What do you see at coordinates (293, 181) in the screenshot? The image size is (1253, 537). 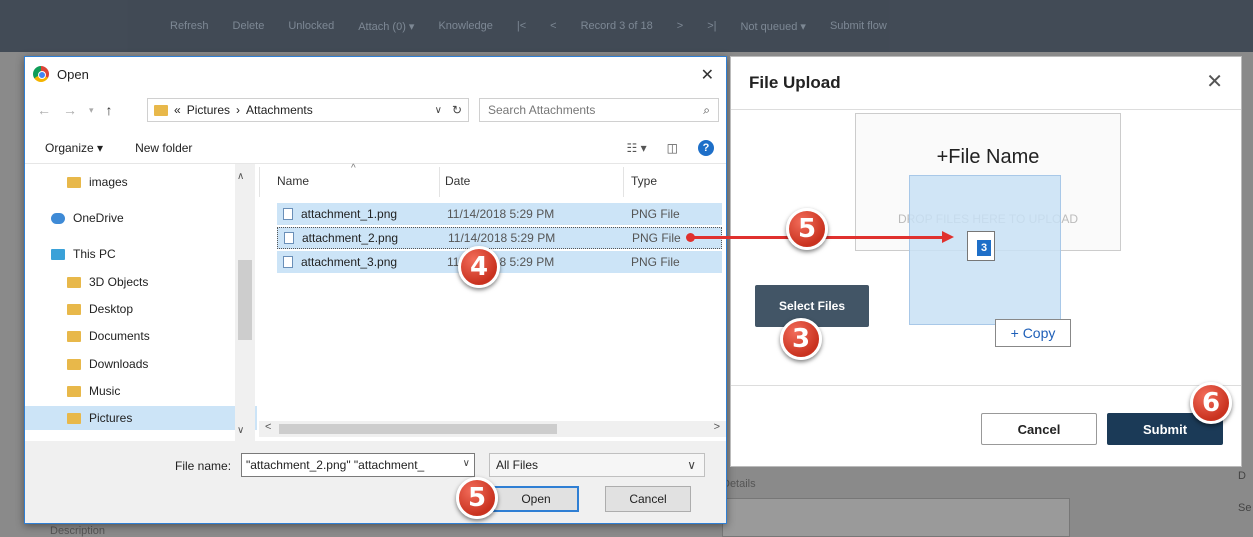 I see `column-name: Name` at bounding box center [293, 181].